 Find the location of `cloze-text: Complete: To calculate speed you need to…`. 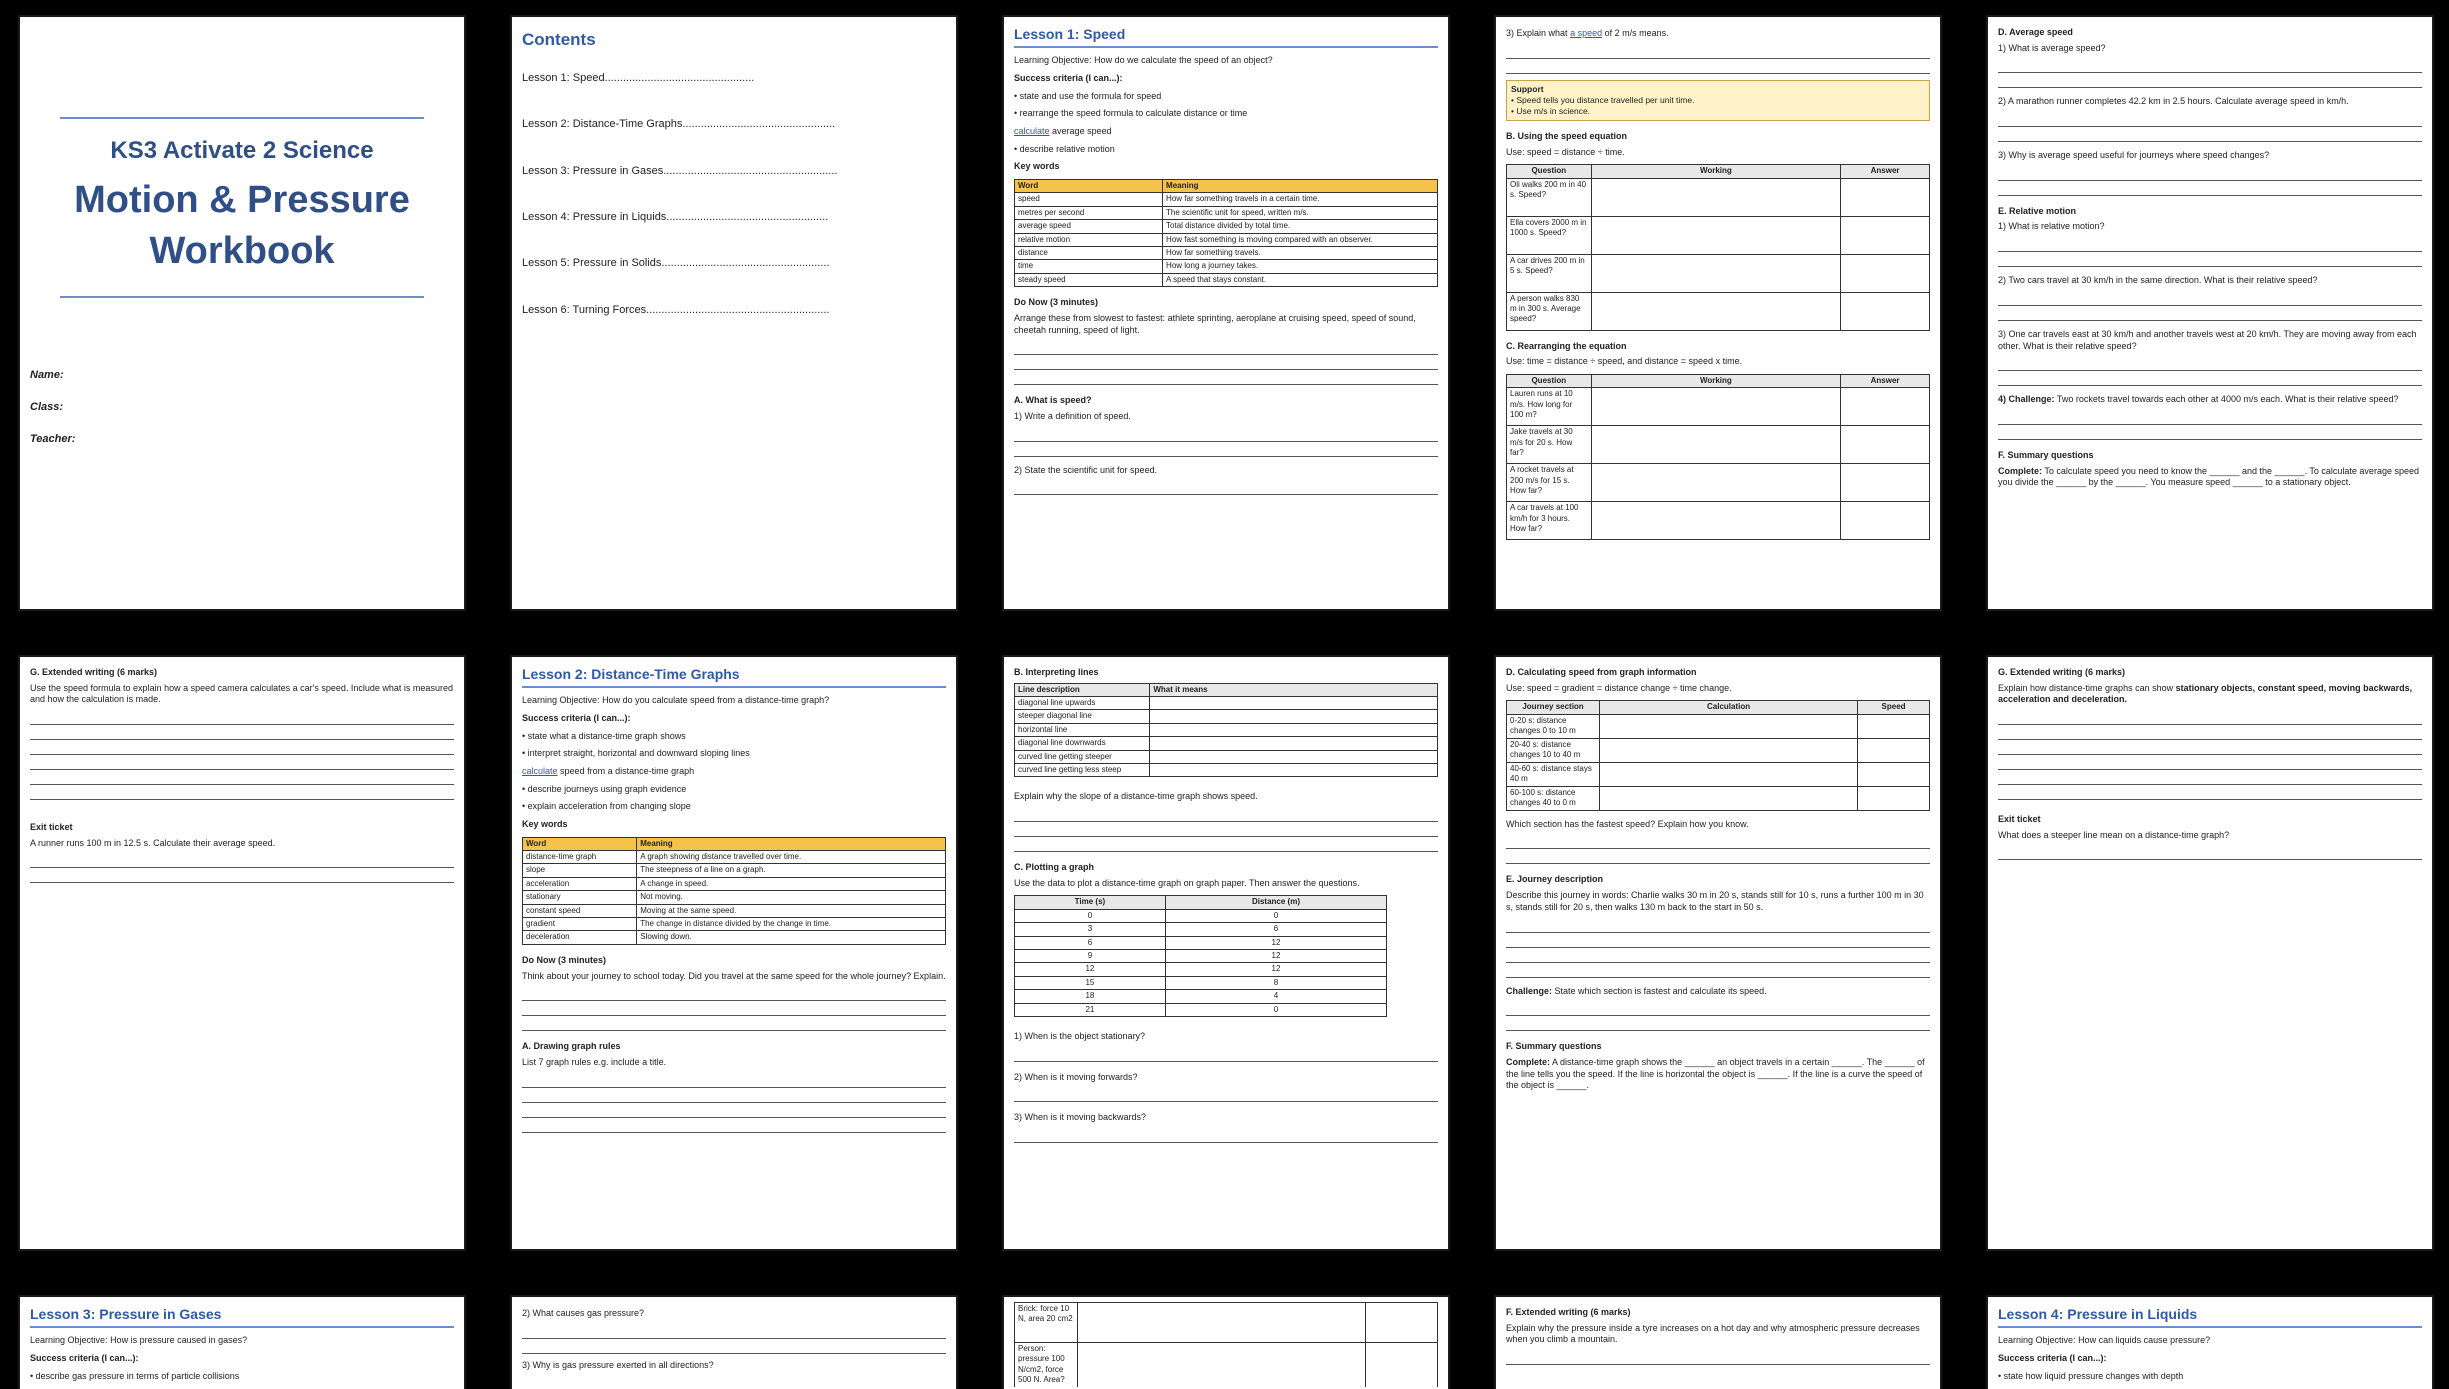

cloze-text: Complete: To calculate speed you need to… is located at coordinates (2208, 476).